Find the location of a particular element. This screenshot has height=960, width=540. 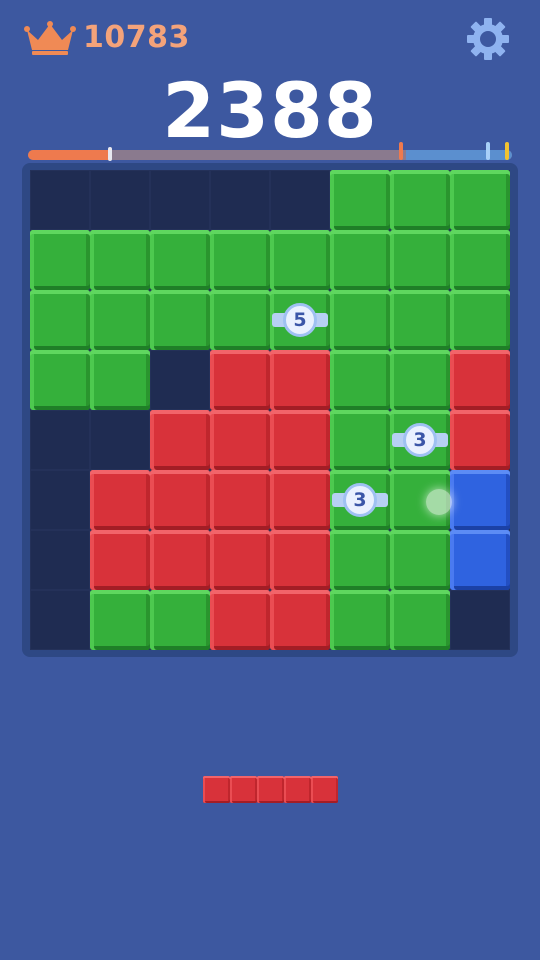

sparkle-effect is located at coordinates (439, 502).